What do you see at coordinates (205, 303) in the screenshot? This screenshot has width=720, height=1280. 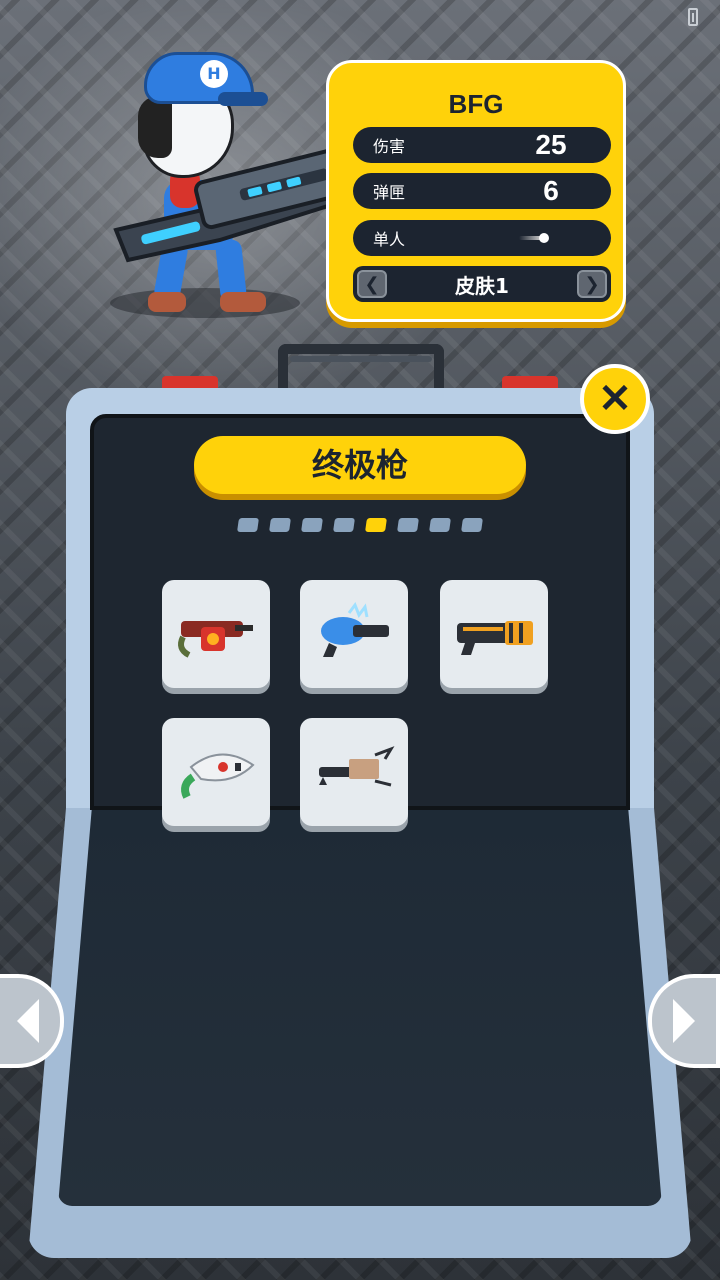 I see `character-shadow` at bounding box center [205, 303].